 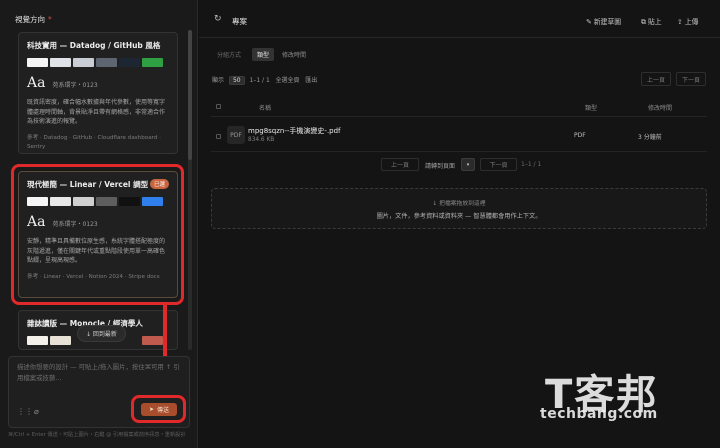 I want to click on row-checkbox, so click(x=218, y=136).